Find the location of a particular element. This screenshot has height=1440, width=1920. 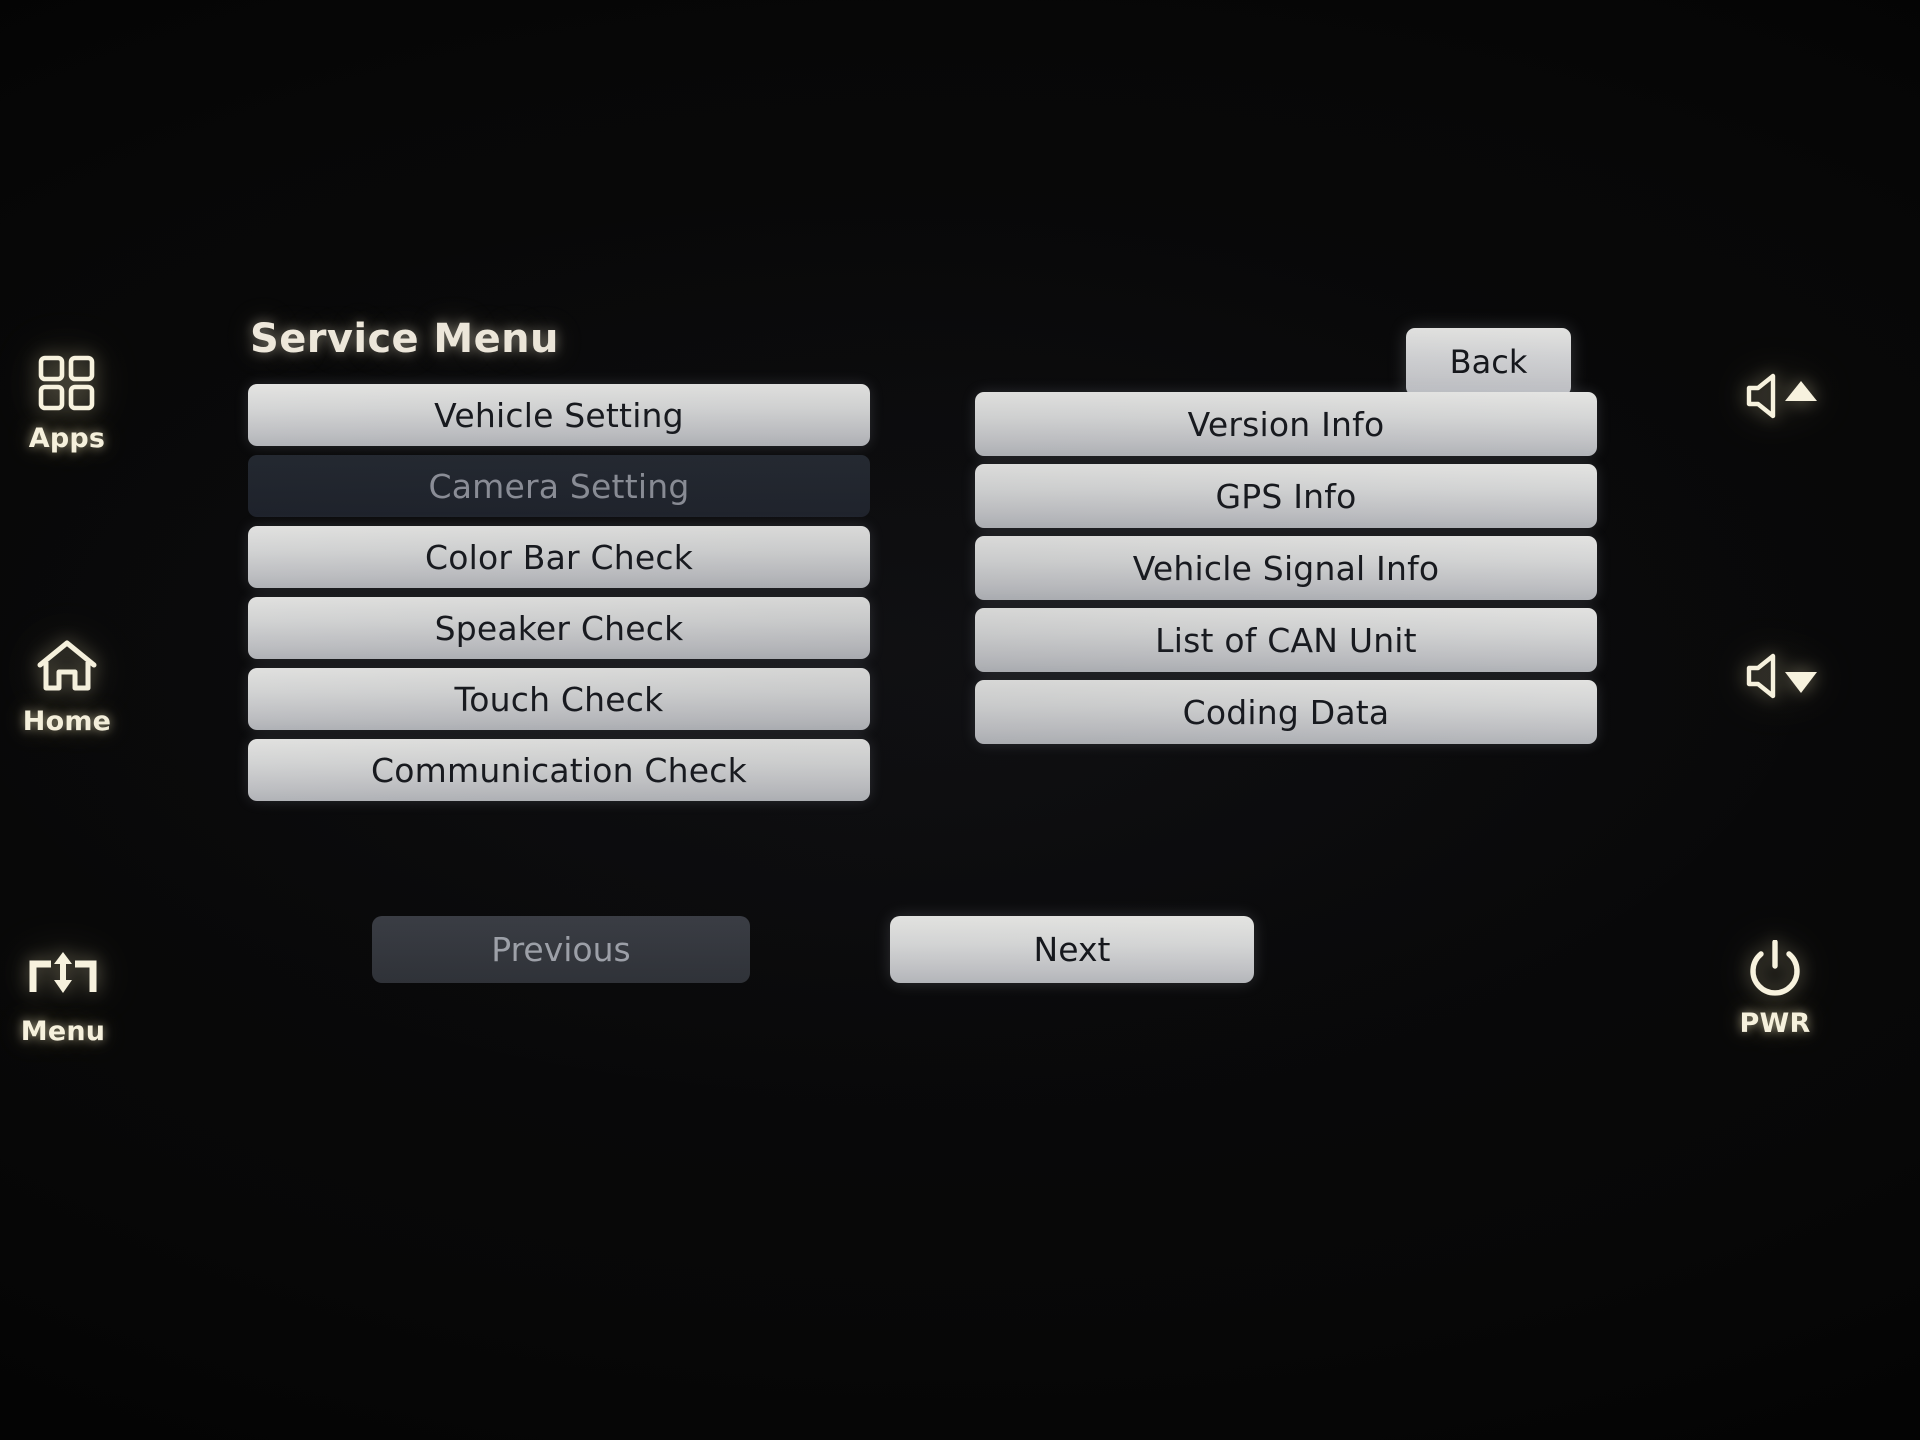

menu-item-communication-check: Communication Check is located at coordinates (559, 770).